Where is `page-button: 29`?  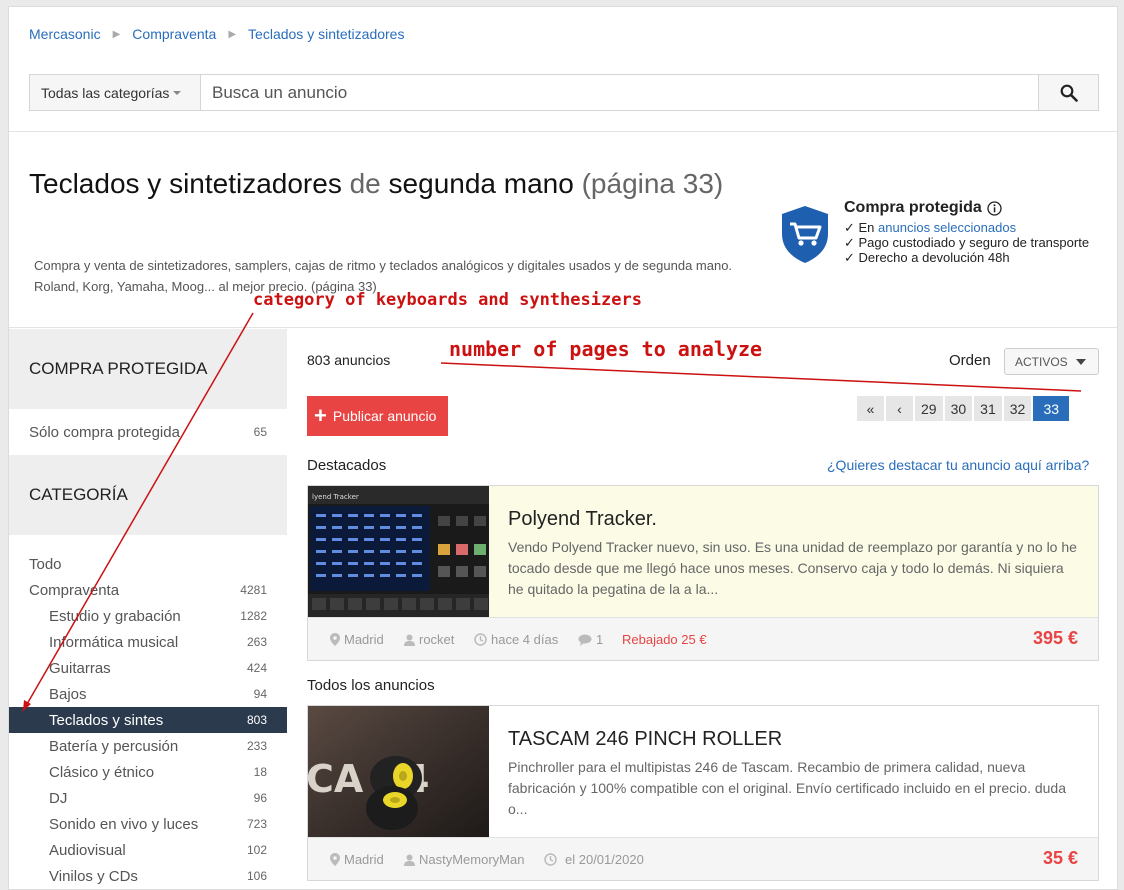
page-button: 29 is located at coordinates (929, 408).